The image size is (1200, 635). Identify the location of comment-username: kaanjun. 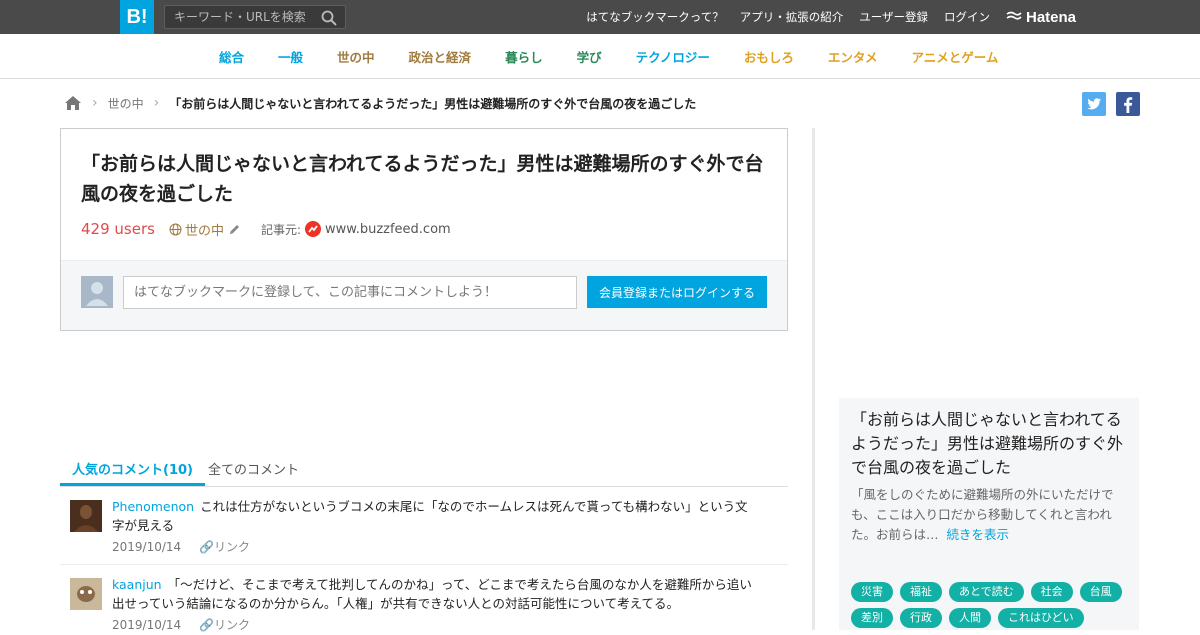
(137, 584).